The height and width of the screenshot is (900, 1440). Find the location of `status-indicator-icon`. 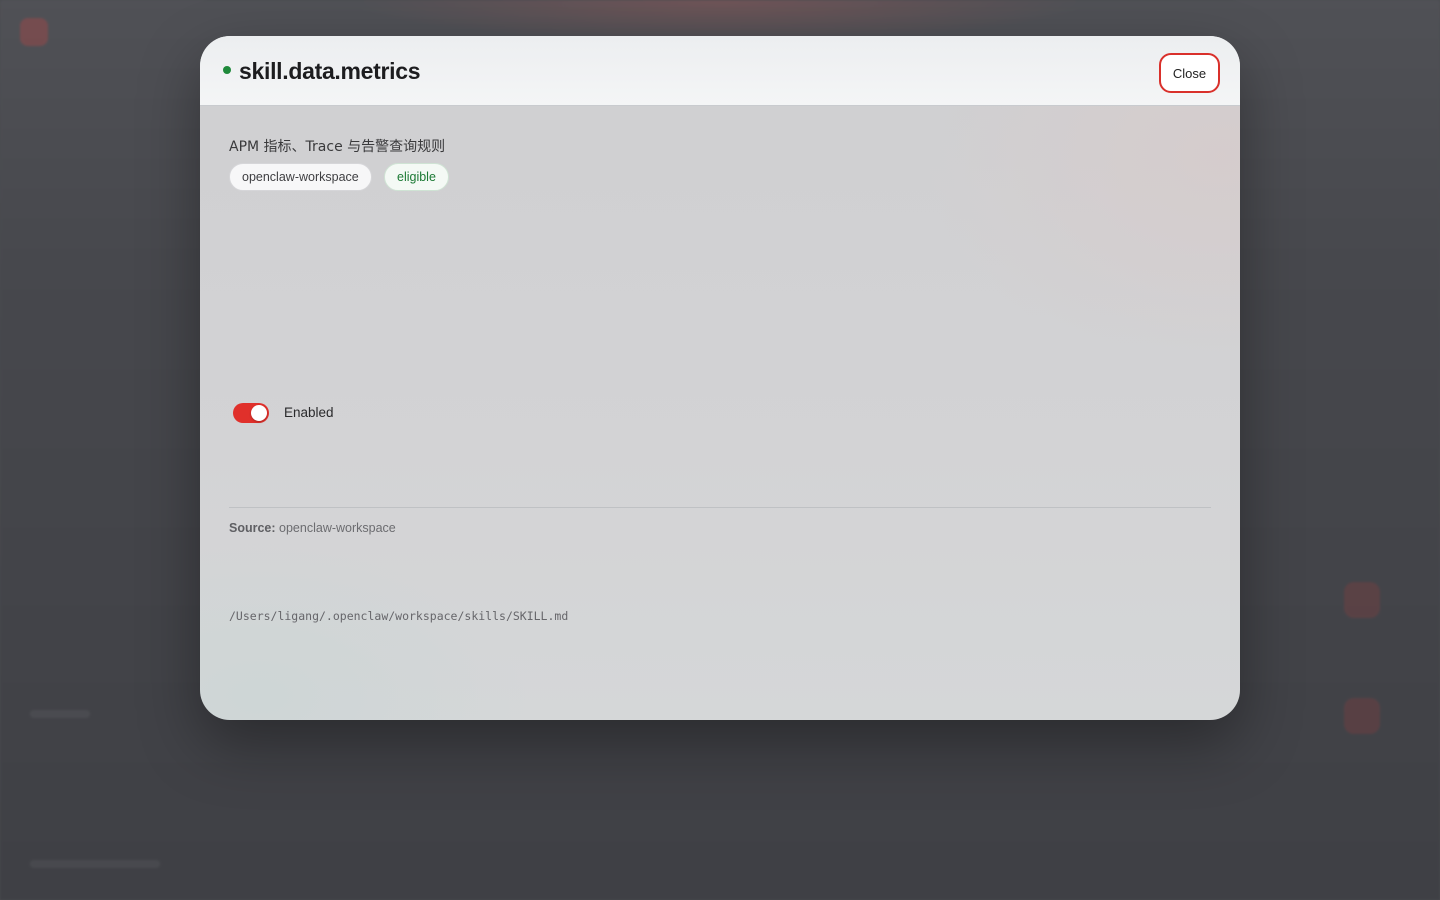

status-indicator-icon is located at coordinates (227, 70).